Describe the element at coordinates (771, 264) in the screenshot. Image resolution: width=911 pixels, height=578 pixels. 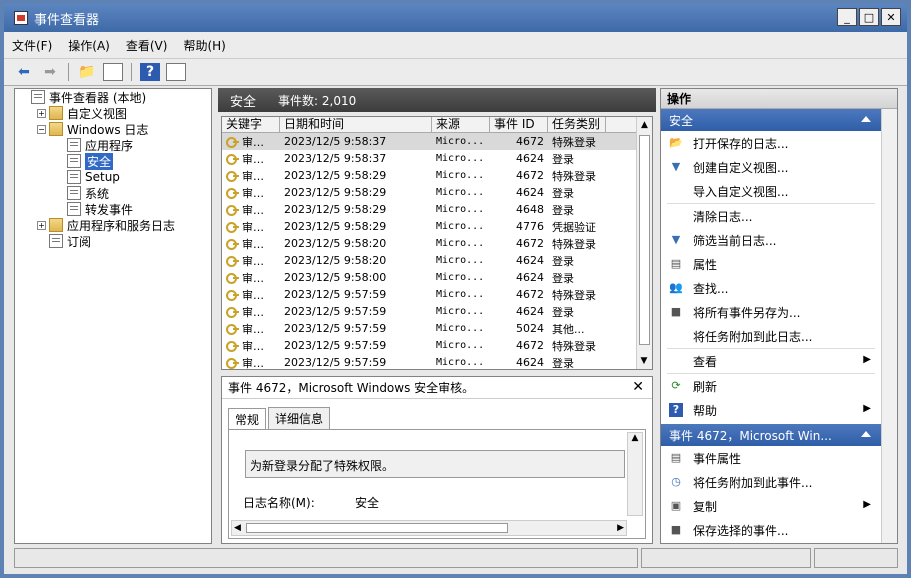
I see `action-item: ▤ 属性` at that location.